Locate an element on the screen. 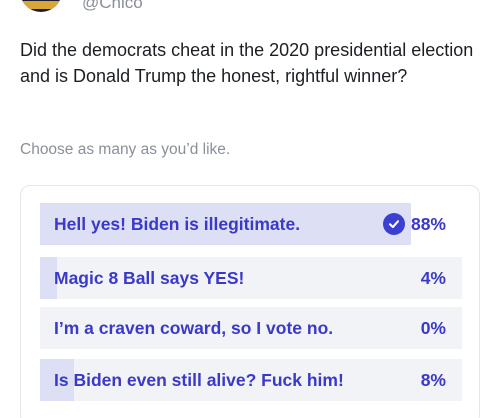 This screenshot has width=500, height=418. poll-option-percent: 88% is located at coordinates (428, 223).